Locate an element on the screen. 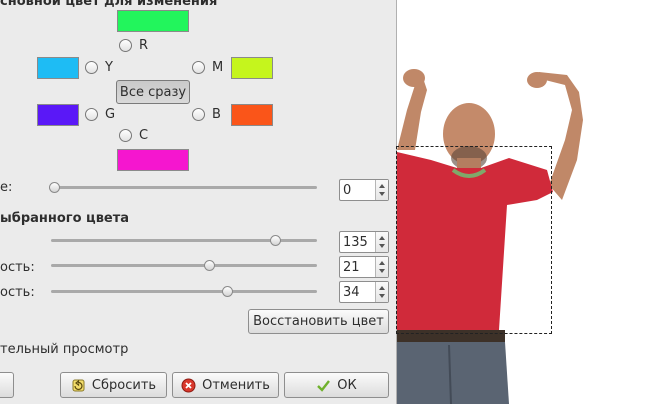  radio-y is located at coordinates (91, 67).